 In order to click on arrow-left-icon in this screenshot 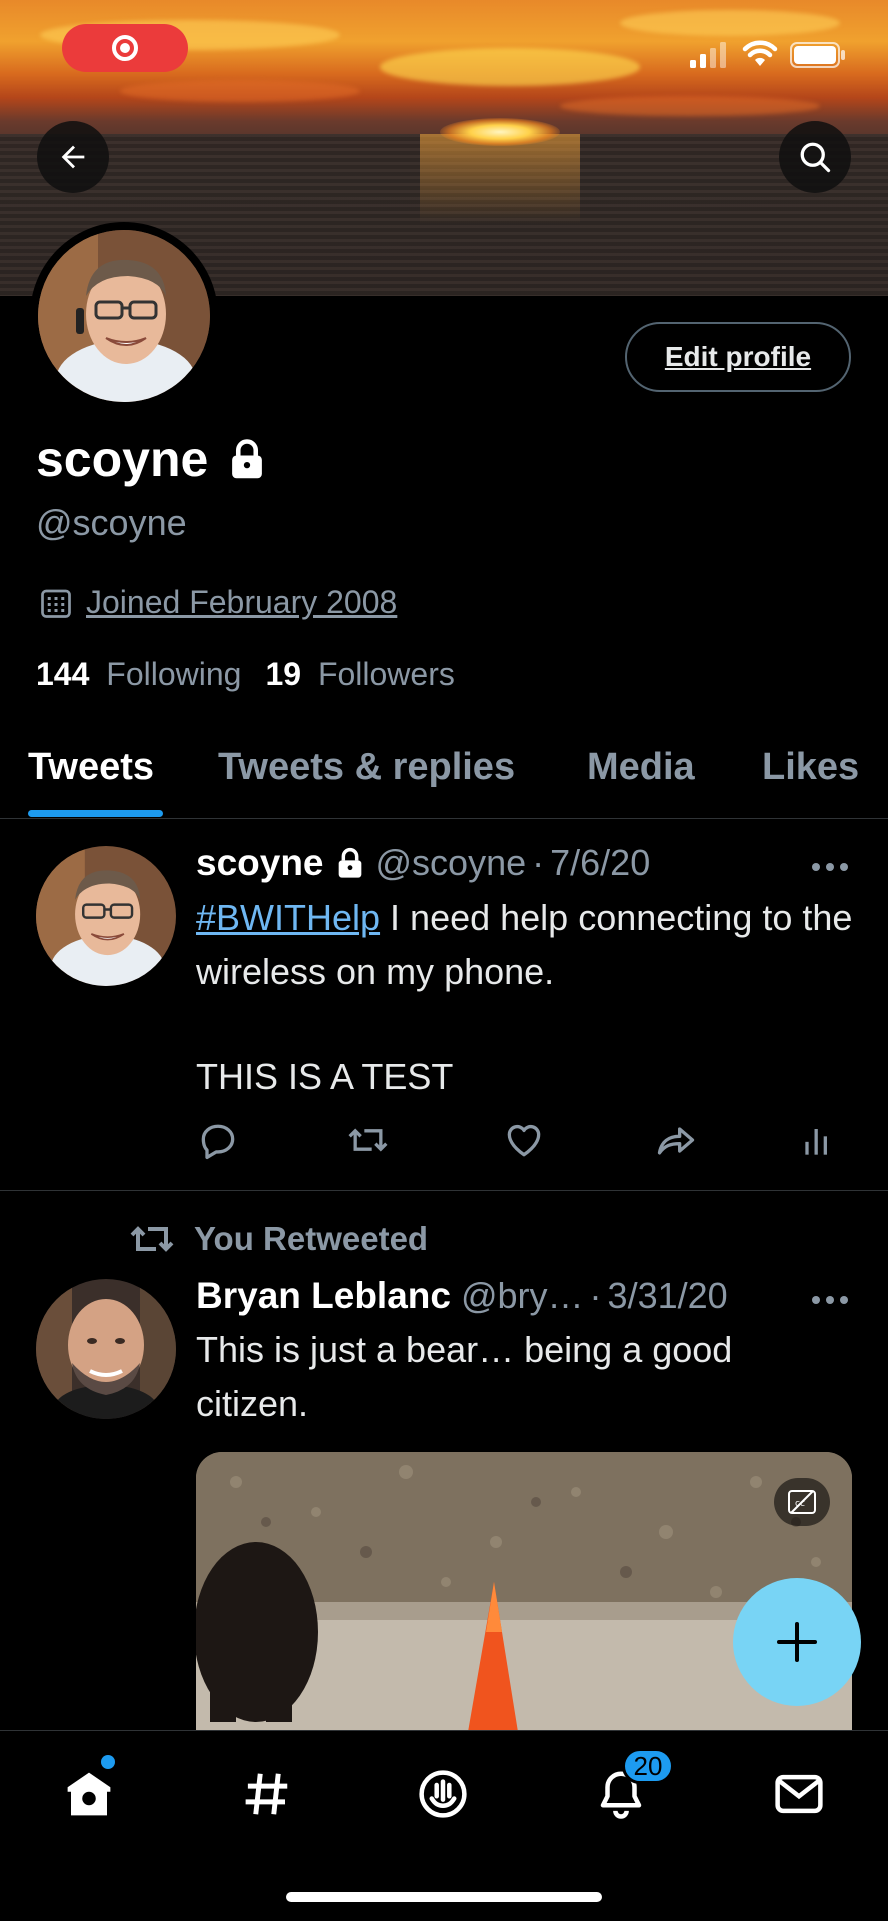, I will do `click(73, 157)`.